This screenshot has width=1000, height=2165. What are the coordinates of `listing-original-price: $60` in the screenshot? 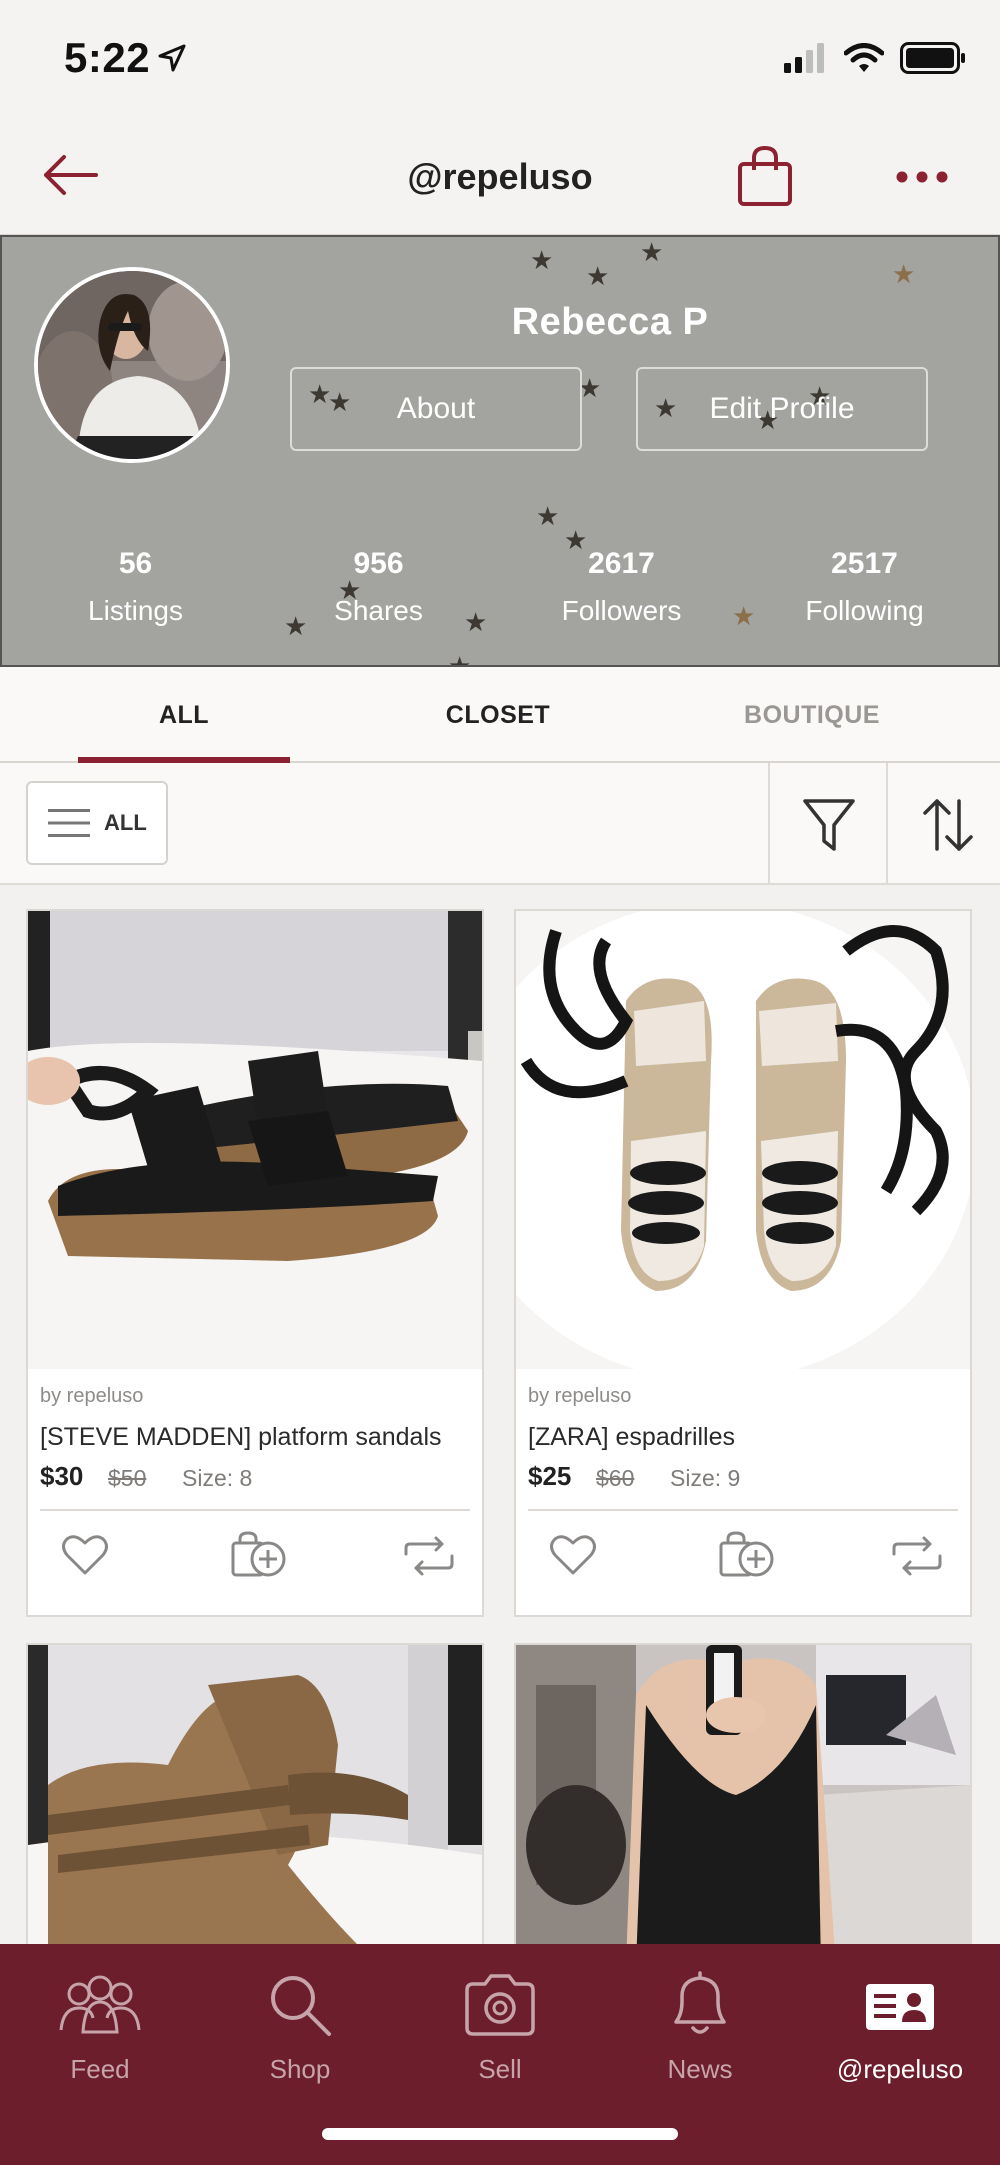 It's located at (615, 1478).